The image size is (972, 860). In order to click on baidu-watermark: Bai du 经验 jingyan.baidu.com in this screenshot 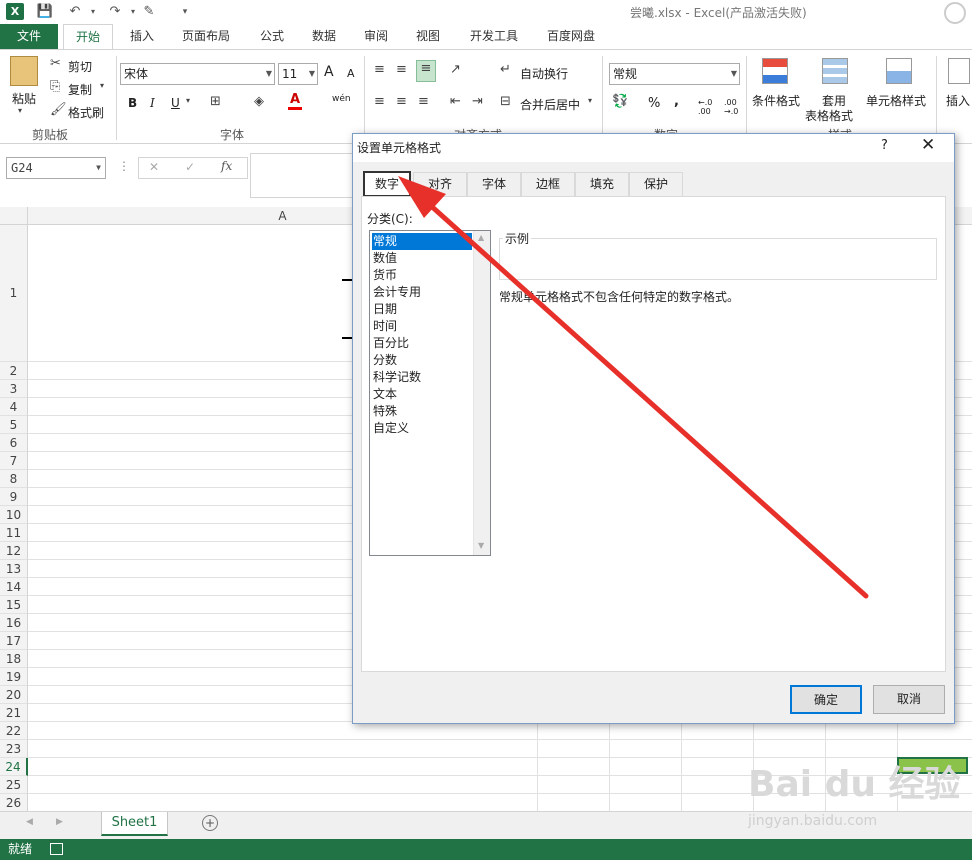, I will do `click(854, 795)`.